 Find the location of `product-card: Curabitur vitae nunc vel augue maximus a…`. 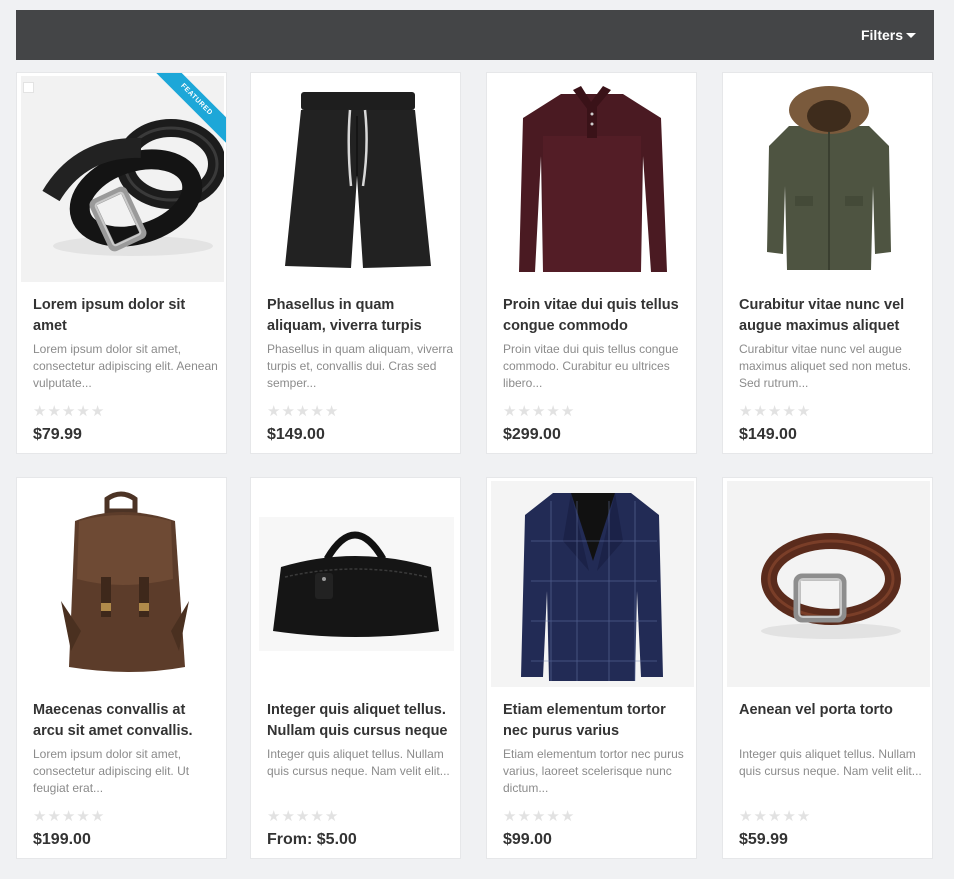

product-card: Curabitur vitae nunc vel augue maximus a… is located at coordinates (827, 263).